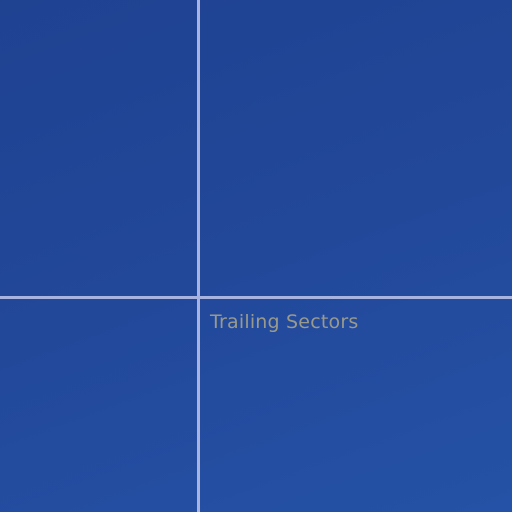  What do you see at coordinates (256, 297) in the screenshot?
I see `horizontal-axis-line` at bounding box center [256, 297].